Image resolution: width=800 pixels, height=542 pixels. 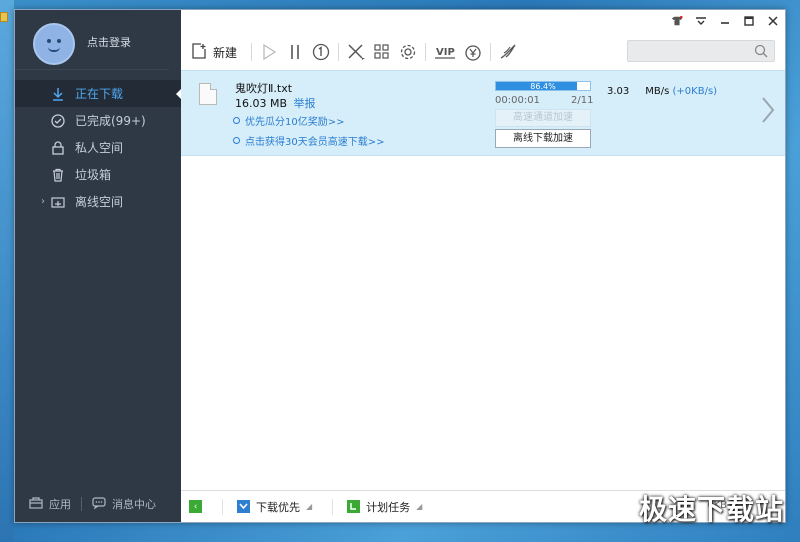 I want to click on schedule-label: 计划任务, so click(x=388, y=507).